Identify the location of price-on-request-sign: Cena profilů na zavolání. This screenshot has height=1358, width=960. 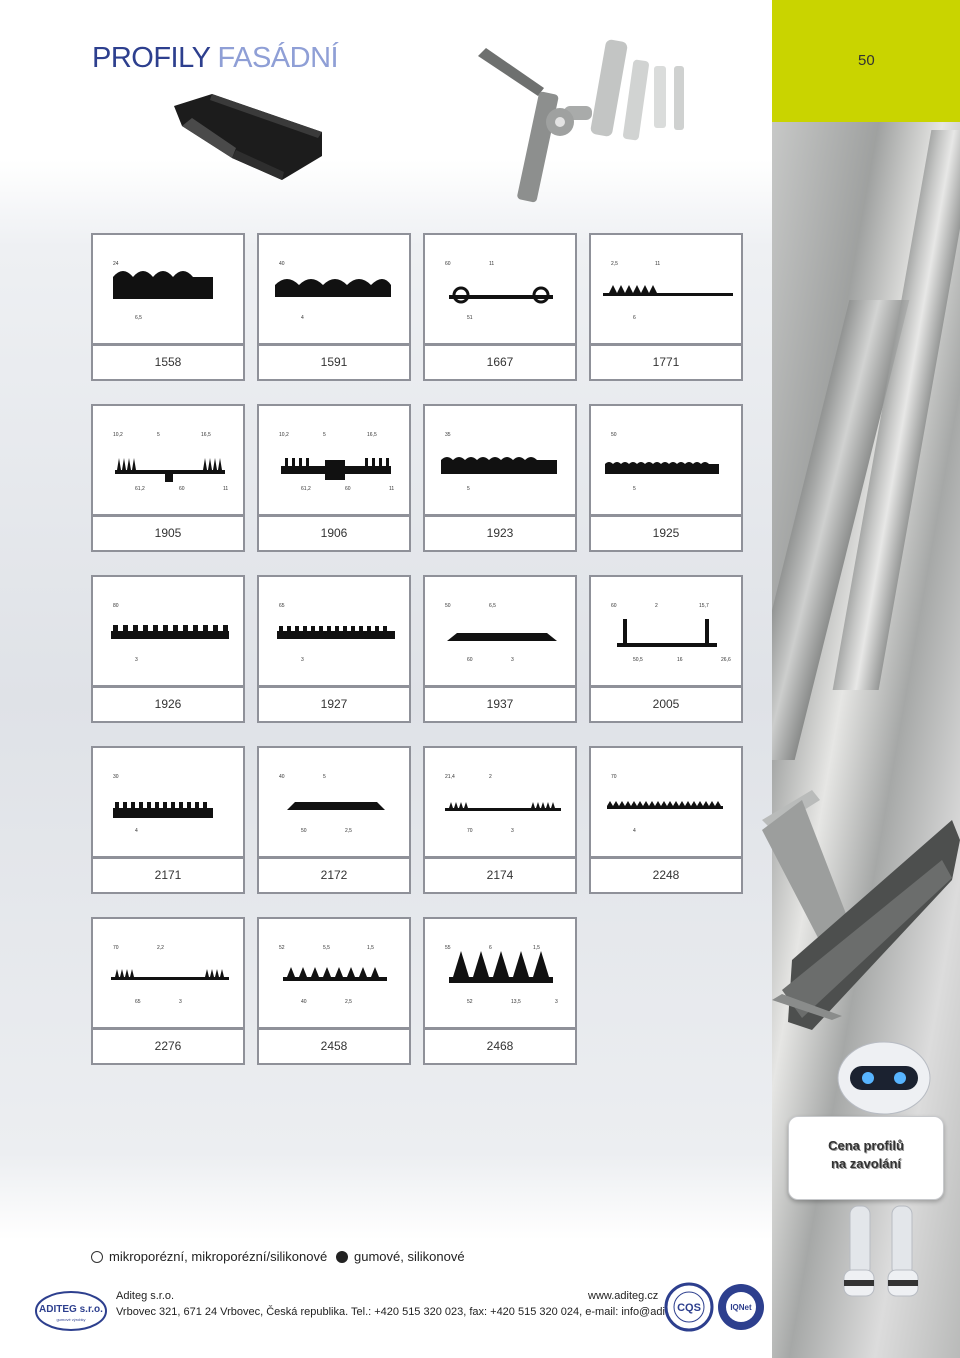
(866, 1158).